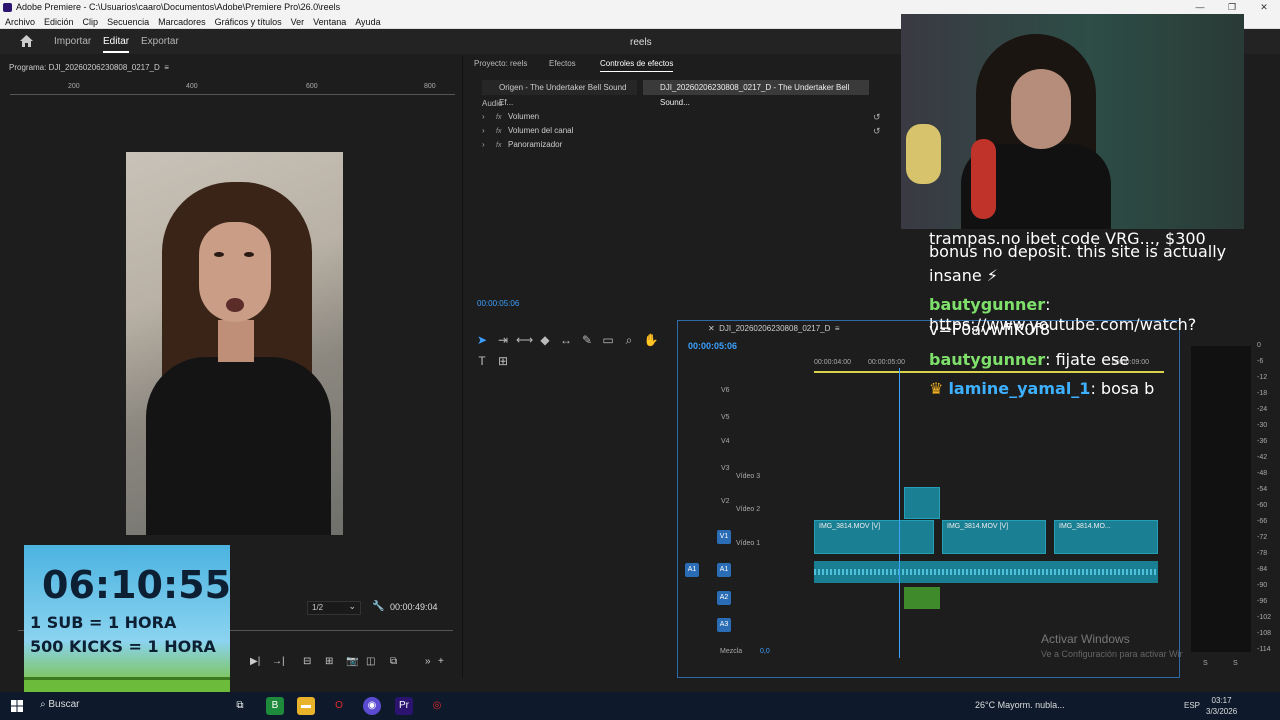 The width and height of the screenshot is (1280, 720). What do you see at coordinates (748, 543) in the screenshot?
I see `track-v1-name: Vídeo 1` at bounding box center [748, 543].